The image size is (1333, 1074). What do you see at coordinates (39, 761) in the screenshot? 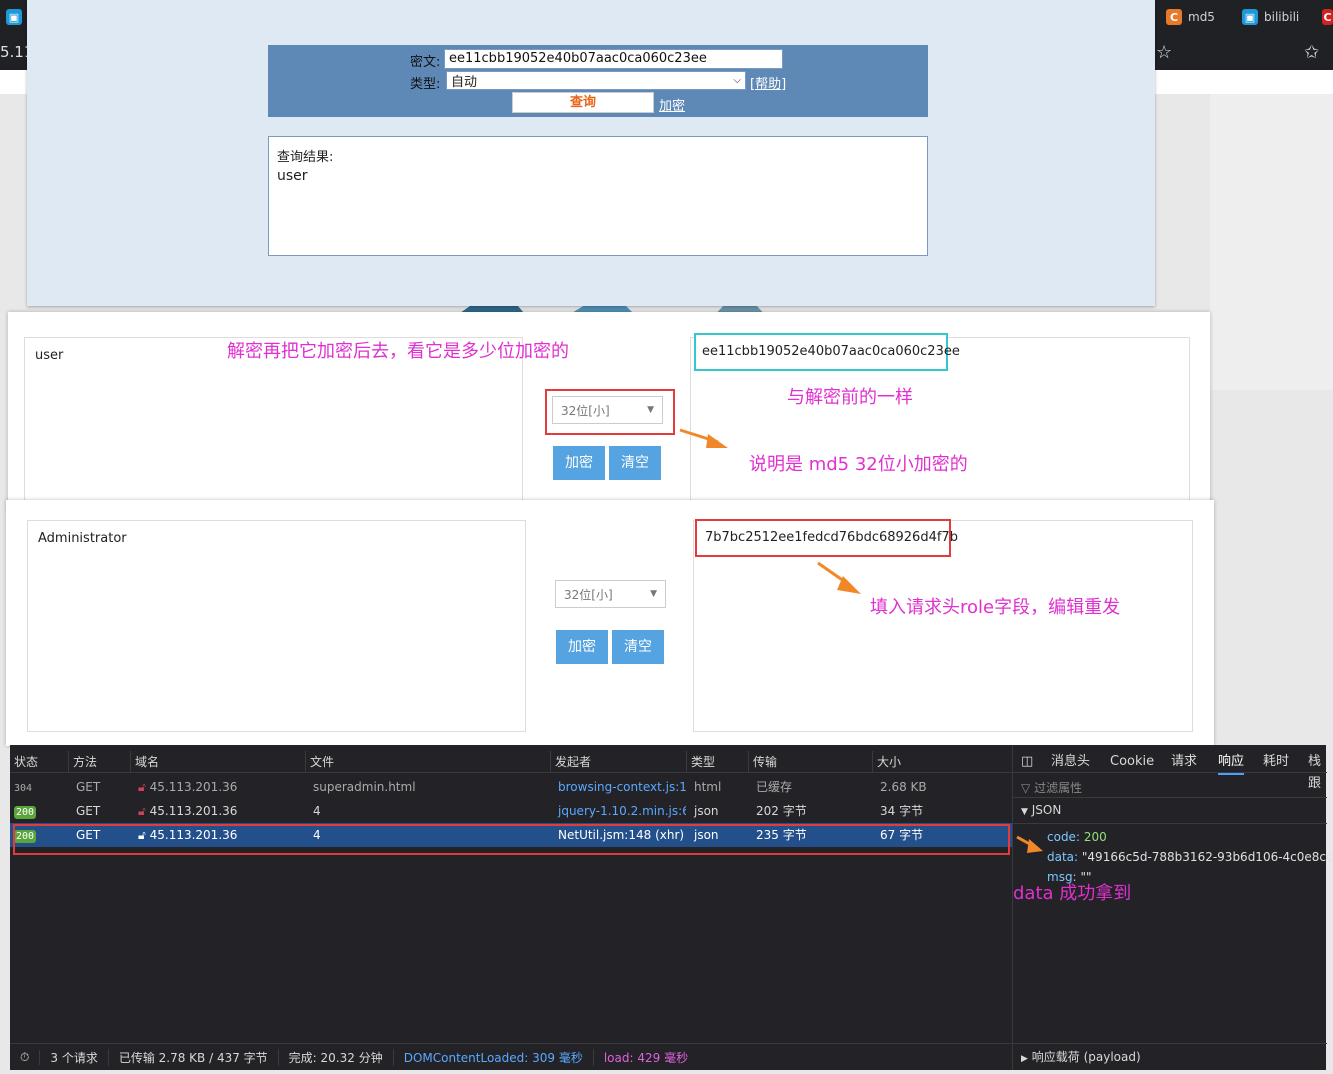
I see `col-status: 状态` at bounding box center [39, 761].